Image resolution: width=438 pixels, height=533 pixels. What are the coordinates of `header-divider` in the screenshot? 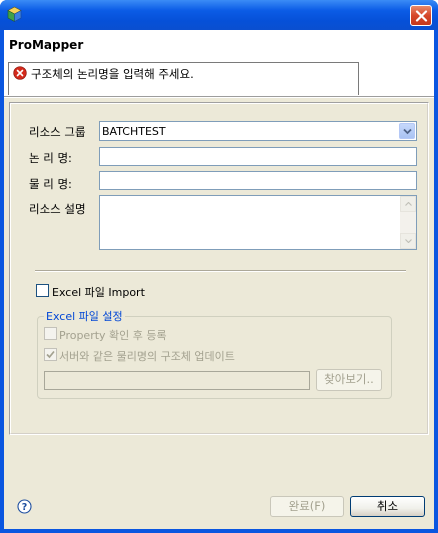 It's located at (219, 96).